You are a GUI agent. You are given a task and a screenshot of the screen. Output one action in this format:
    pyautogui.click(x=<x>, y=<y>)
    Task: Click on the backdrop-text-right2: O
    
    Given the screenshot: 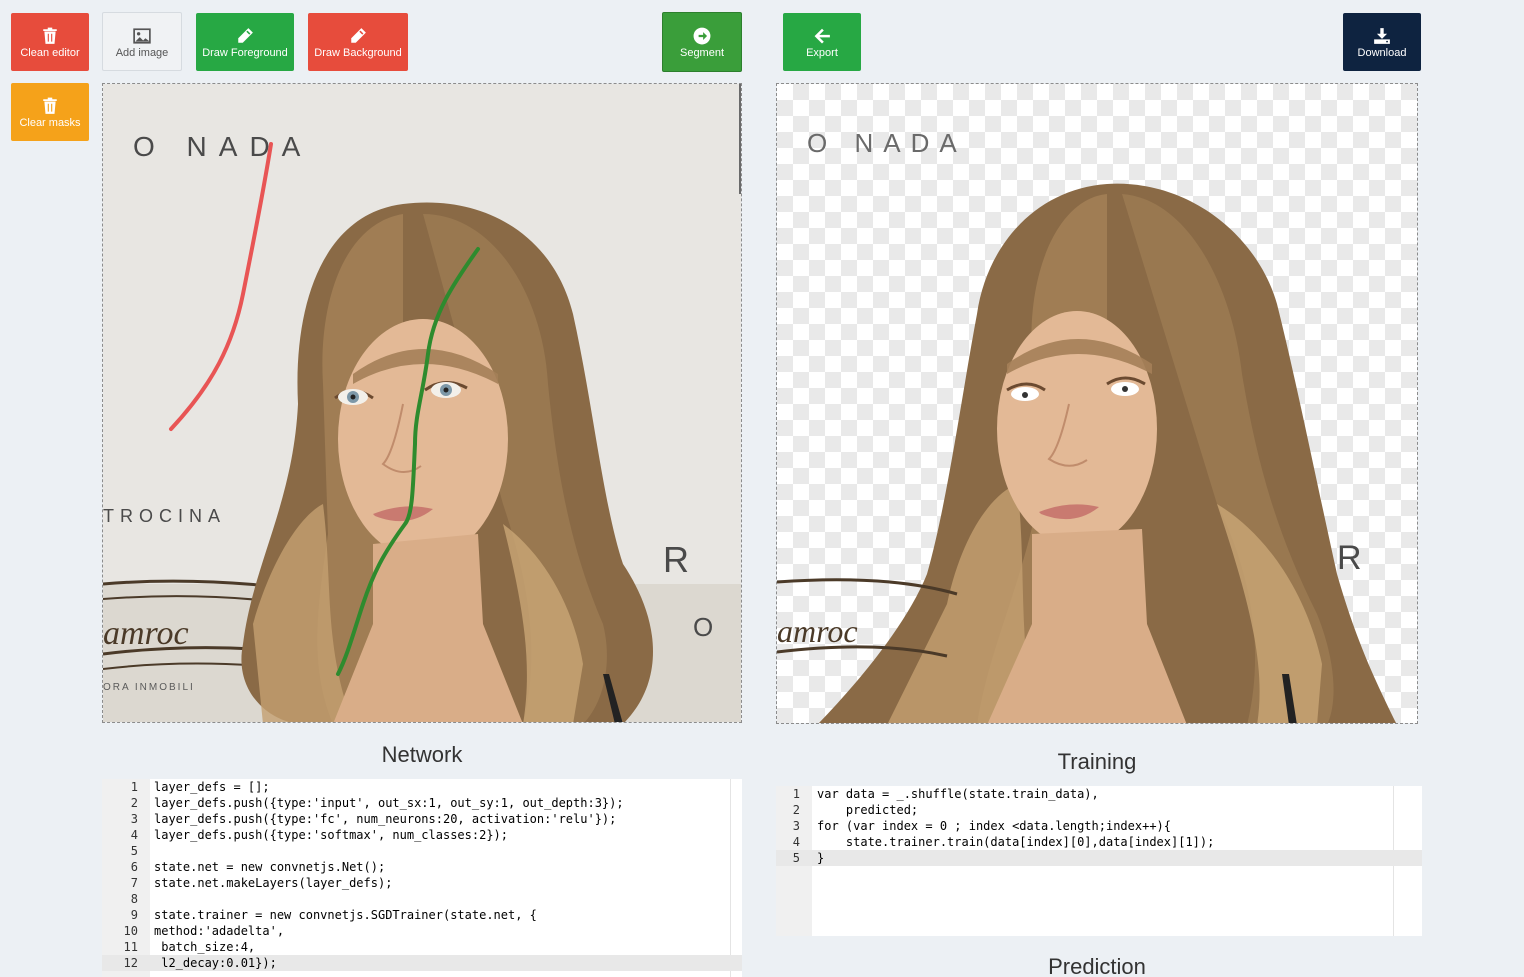 What is the action you would take?
    pyautogui.click(x=703, y=627)
    